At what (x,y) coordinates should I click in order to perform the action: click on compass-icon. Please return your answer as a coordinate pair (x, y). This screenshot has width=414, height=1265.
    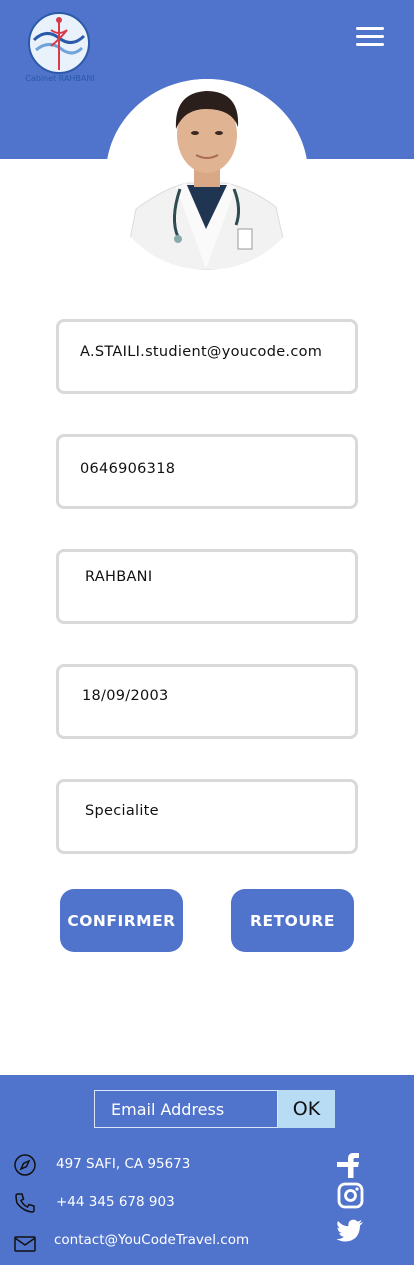
    Looking at the image, I should click on (25, 1165).